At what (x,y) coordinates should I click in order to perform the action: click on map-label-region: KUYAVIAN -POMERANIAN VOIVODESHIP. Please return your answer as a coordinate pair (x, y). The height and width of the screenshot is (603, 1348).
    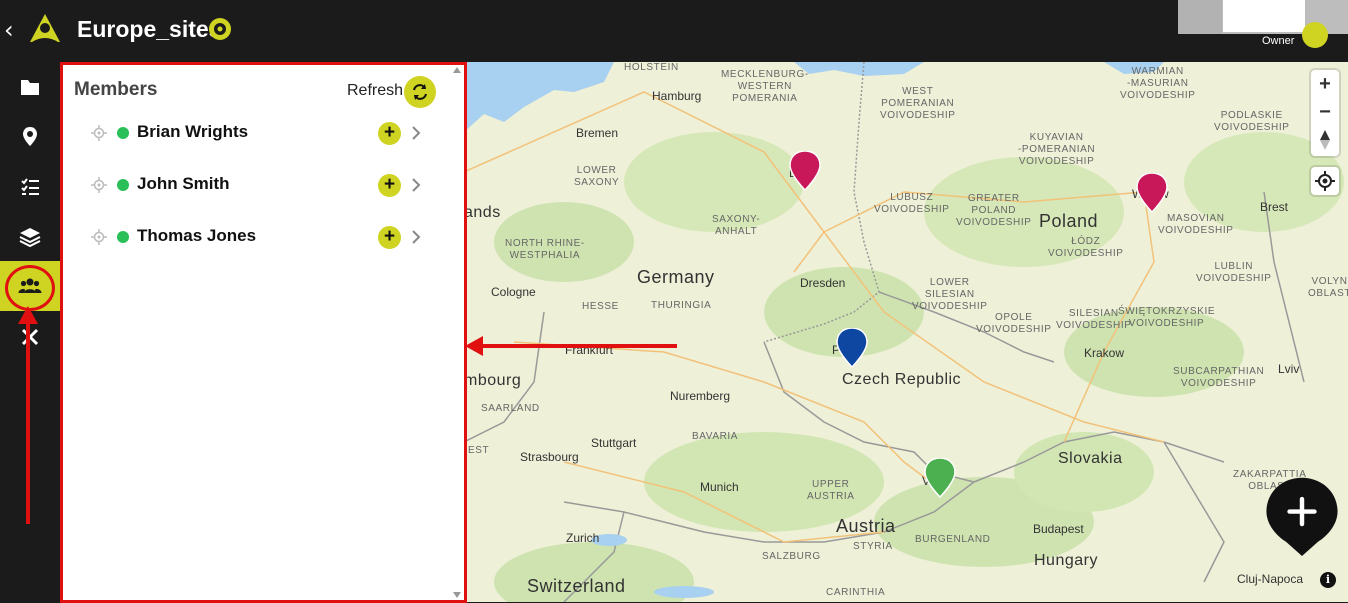
    Looking at the image, I should click on (1057, 149).